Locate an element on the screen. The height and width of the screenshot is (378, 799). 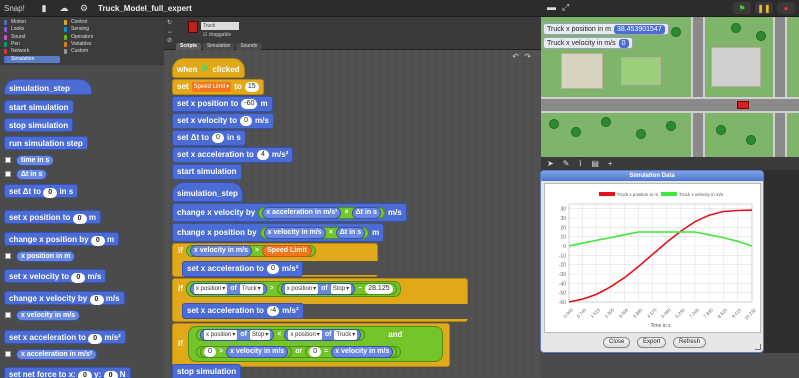
palette-x-position-reporter: x position in m is located at coordinates (46, 256).